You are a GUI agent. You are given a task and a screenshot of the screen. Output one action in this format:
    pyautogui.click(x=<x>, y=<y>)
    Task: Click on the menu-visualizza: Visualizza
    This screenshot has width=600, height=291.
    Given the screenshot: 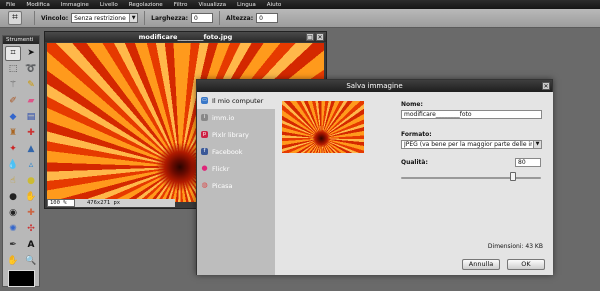 What is the action you would take?
    pyautogui.click(x=212, y=5)
    